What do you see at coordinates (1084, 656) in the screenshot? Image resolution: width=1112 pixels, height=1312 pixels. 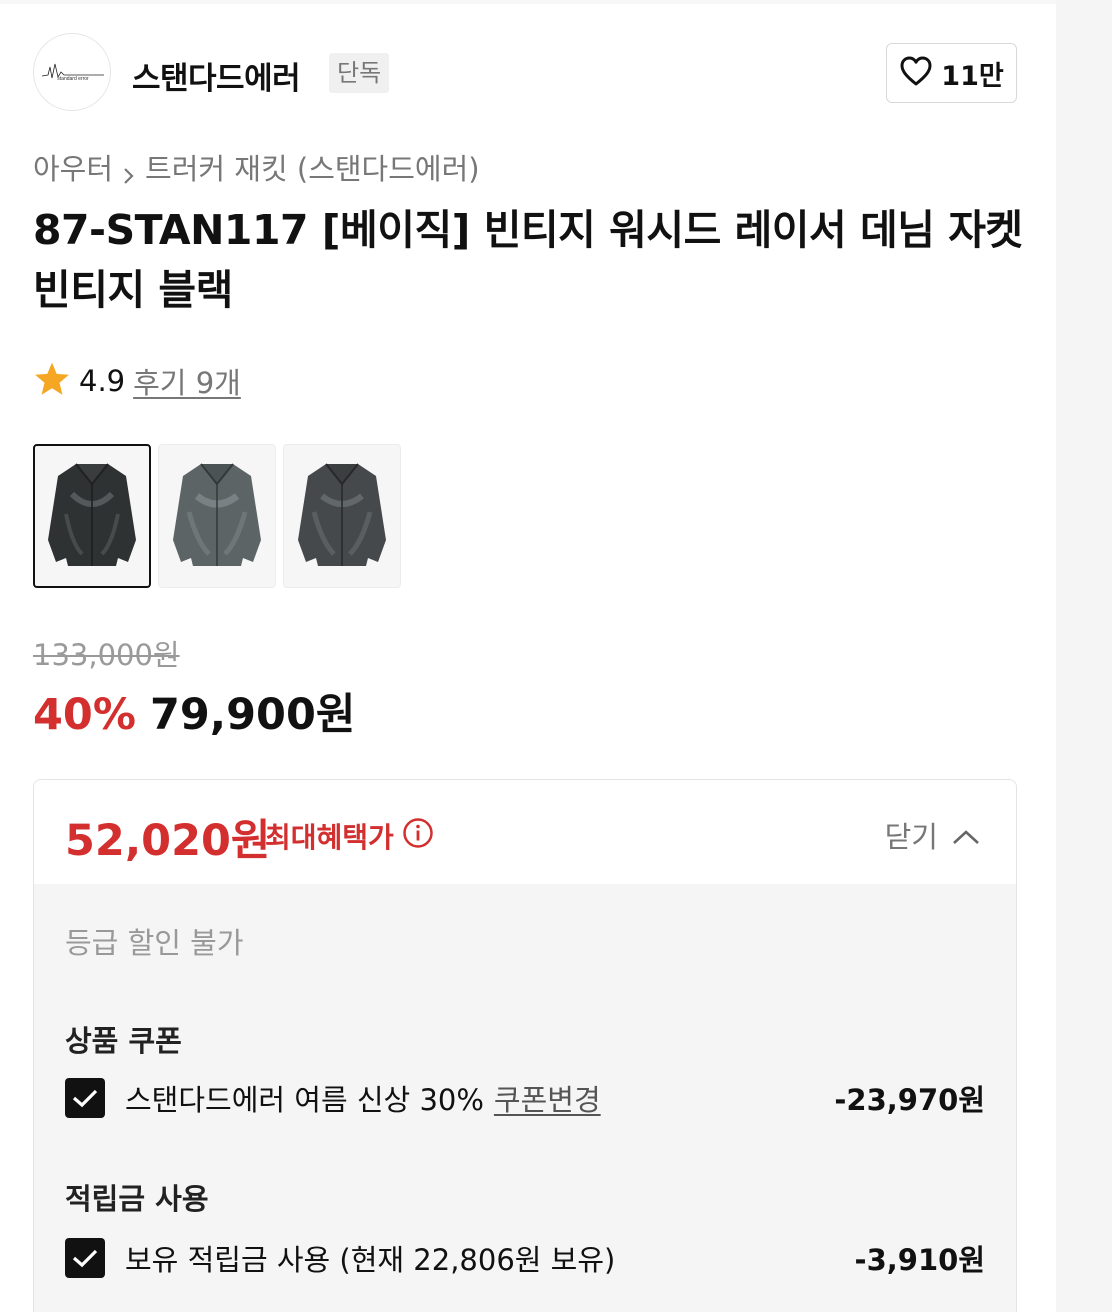 I see `right-gutter` at bounding box center [1084, 656].